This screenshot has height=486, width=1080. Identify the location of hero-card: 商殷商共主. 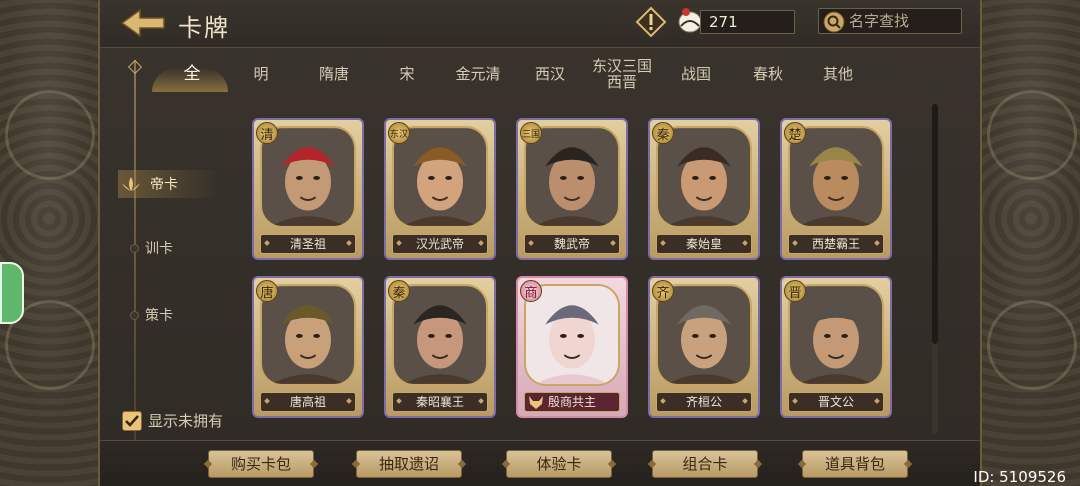
(572, 347).